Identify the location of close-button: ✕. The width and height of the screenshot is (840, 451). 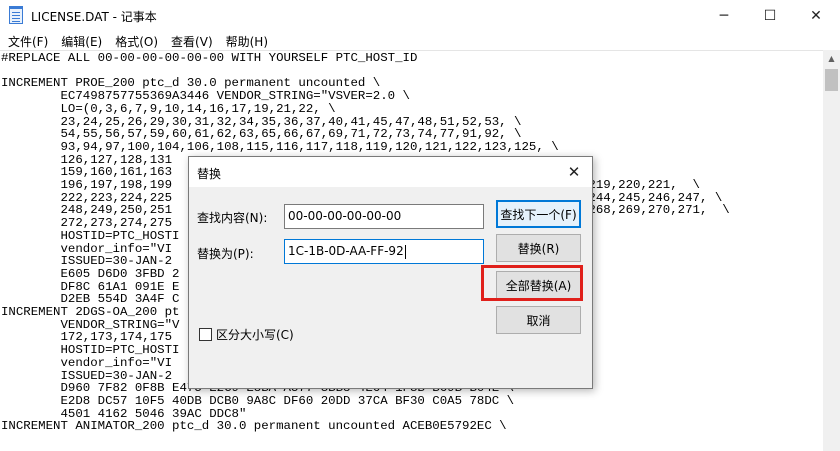
(816, 15).